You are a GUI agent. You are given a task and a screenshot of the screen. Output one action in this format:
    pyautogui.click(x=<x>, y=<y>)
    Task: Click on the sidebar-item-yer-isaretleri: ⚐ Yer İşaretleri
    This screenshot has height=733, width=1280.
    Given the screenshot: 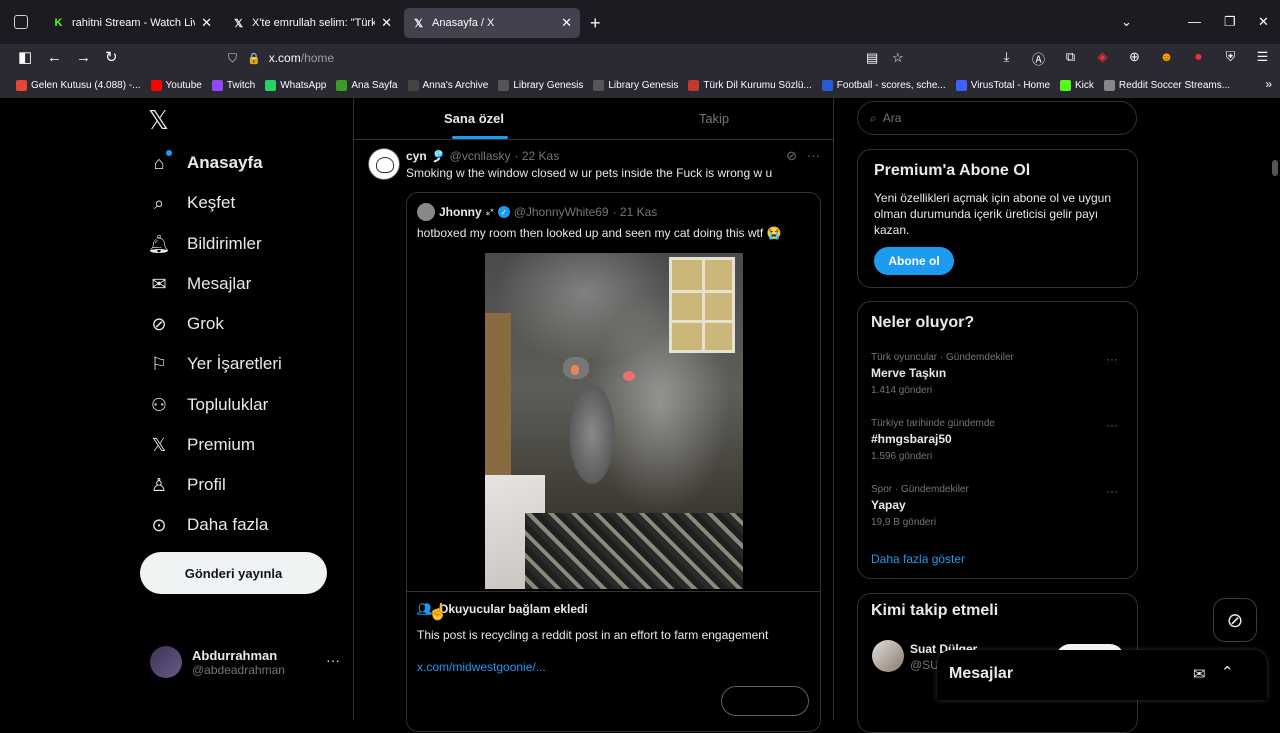 What is the action you would take?
    pyautogui.click(x=215, y=364)
    